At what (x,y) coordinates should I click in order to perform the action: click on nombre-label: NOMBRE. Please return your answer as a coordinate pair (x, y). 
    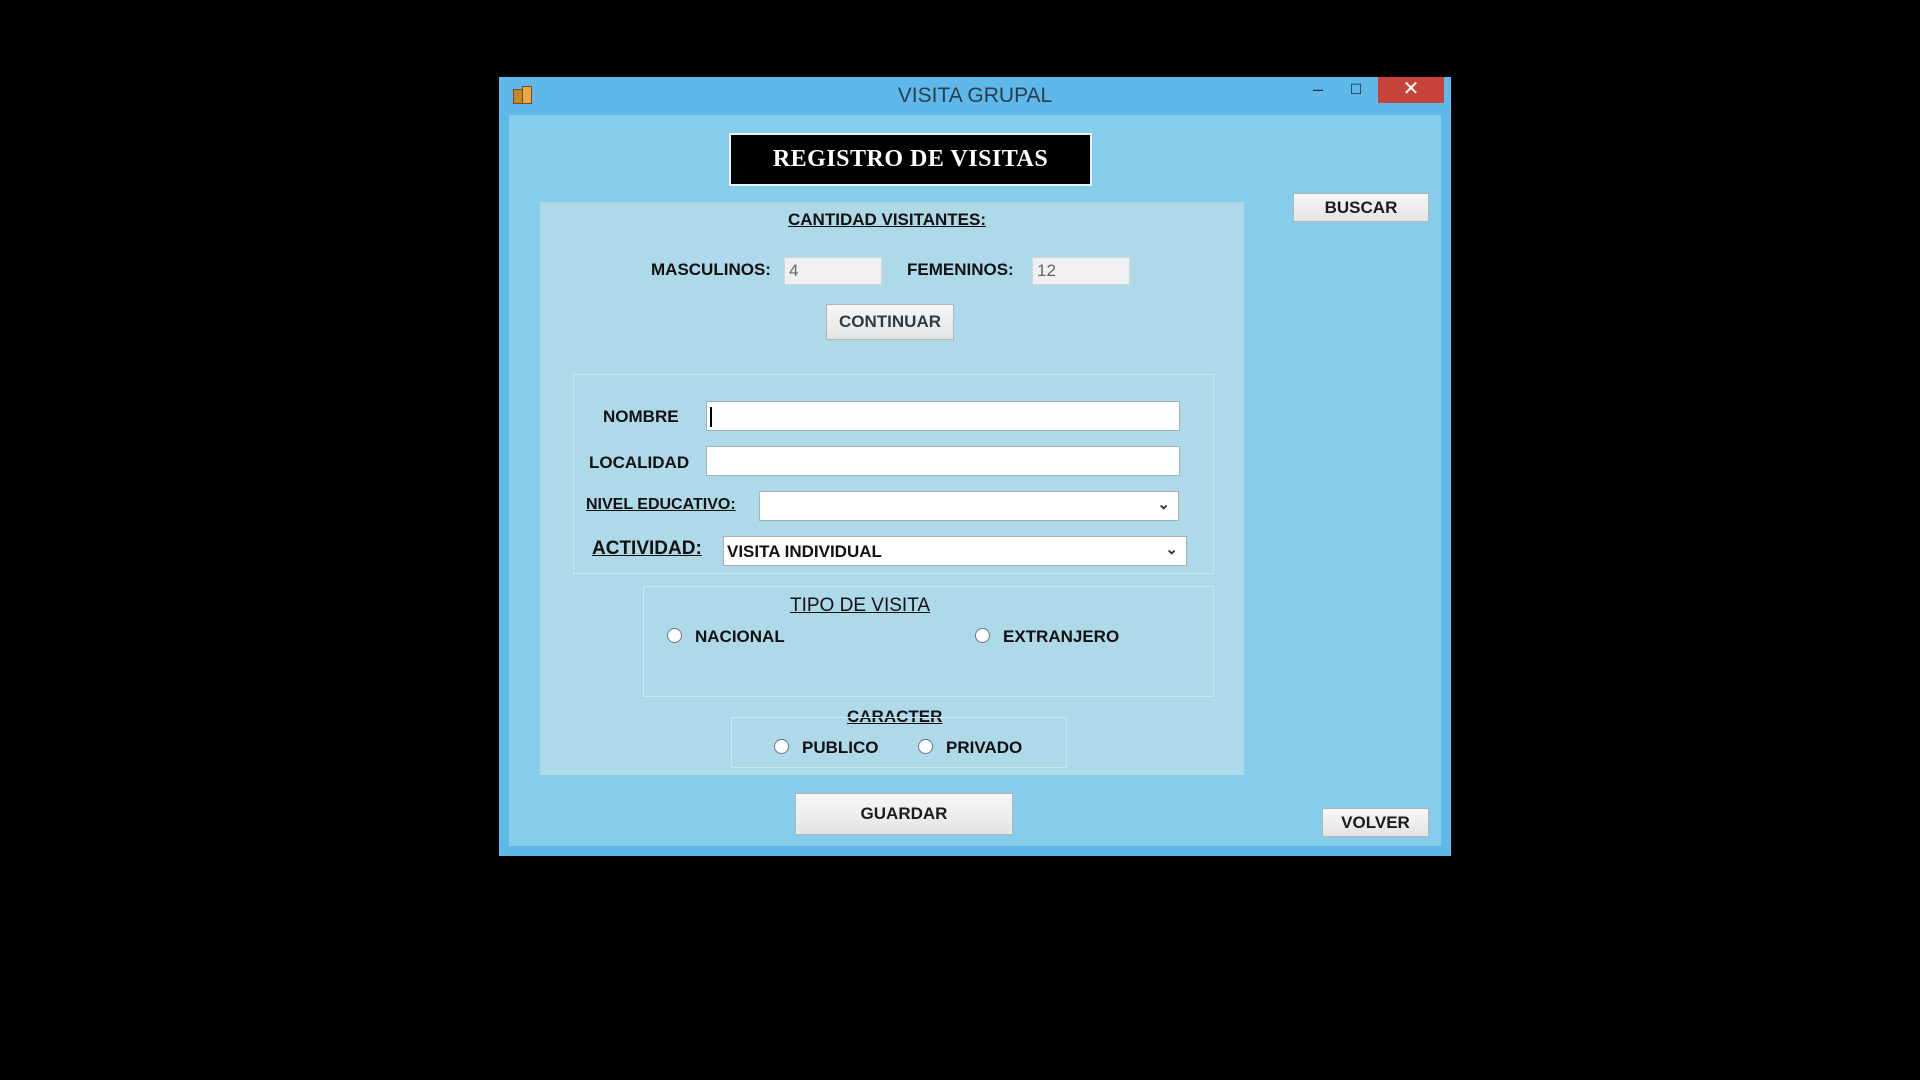
    Looking at the image, I should click on (641, 416).